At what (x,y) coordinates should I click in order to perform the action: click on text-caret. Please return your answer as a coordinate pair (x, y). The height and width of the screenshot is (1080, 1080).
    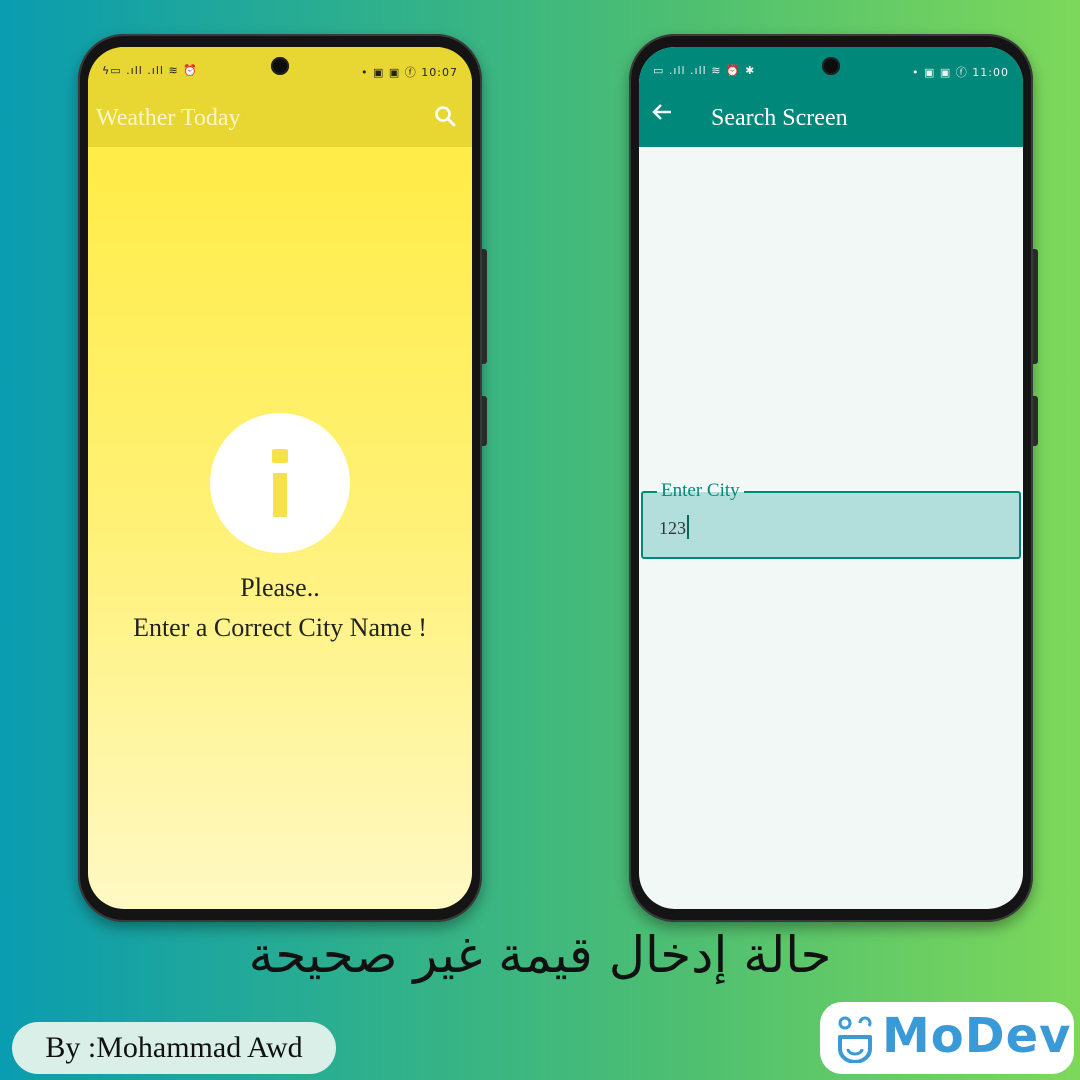
    Looking at the image, I should click on (688, 527).